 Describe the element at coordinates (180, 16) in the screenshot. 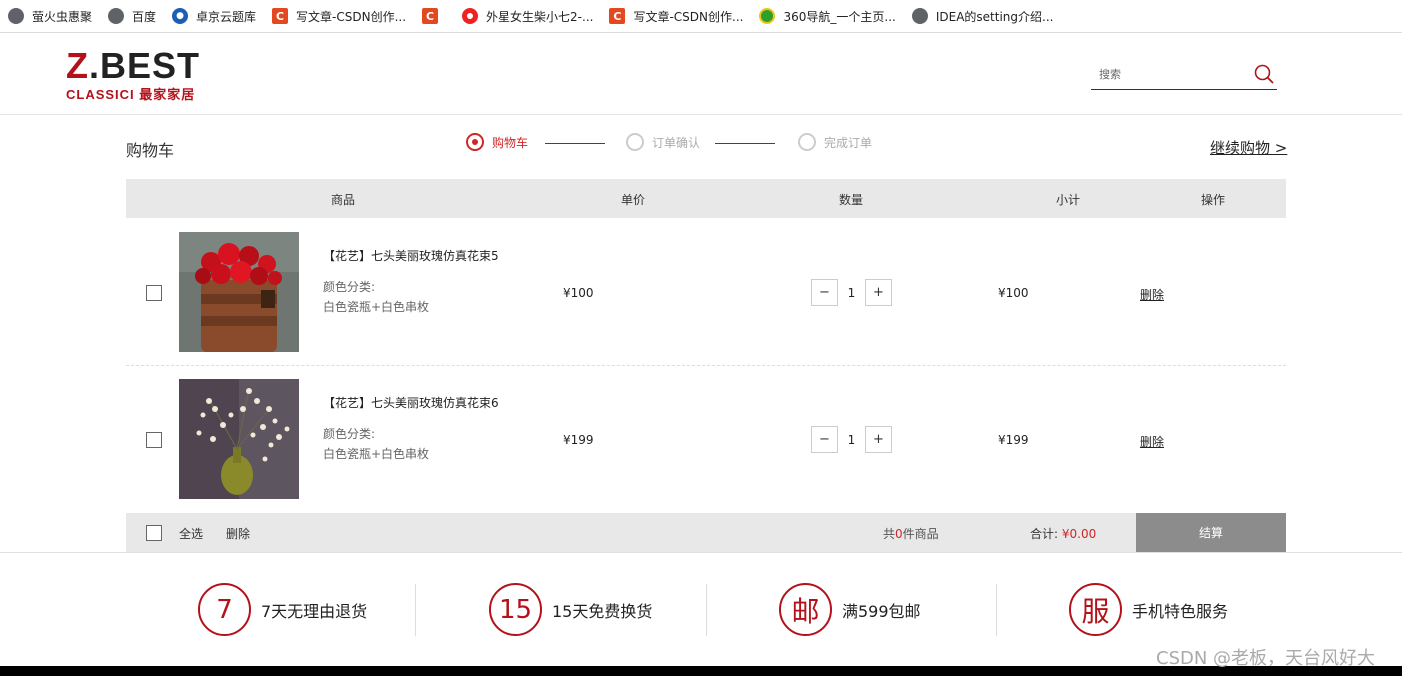

I see `zhuojing-icon: ●` at that location.